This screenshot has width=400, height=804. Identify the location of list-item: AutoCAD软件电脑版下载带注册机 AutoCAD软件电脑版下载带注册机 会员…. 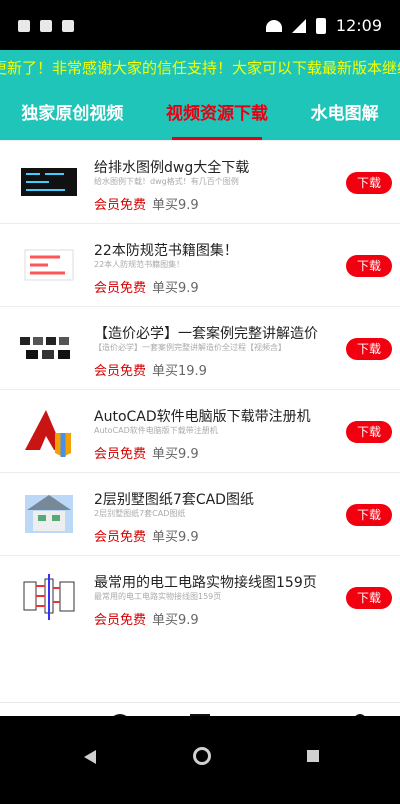
(200, 430).